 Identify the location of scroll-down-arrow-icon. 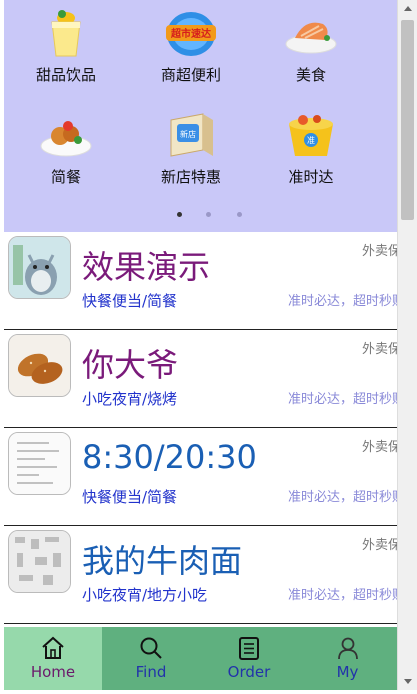
(407, 681).